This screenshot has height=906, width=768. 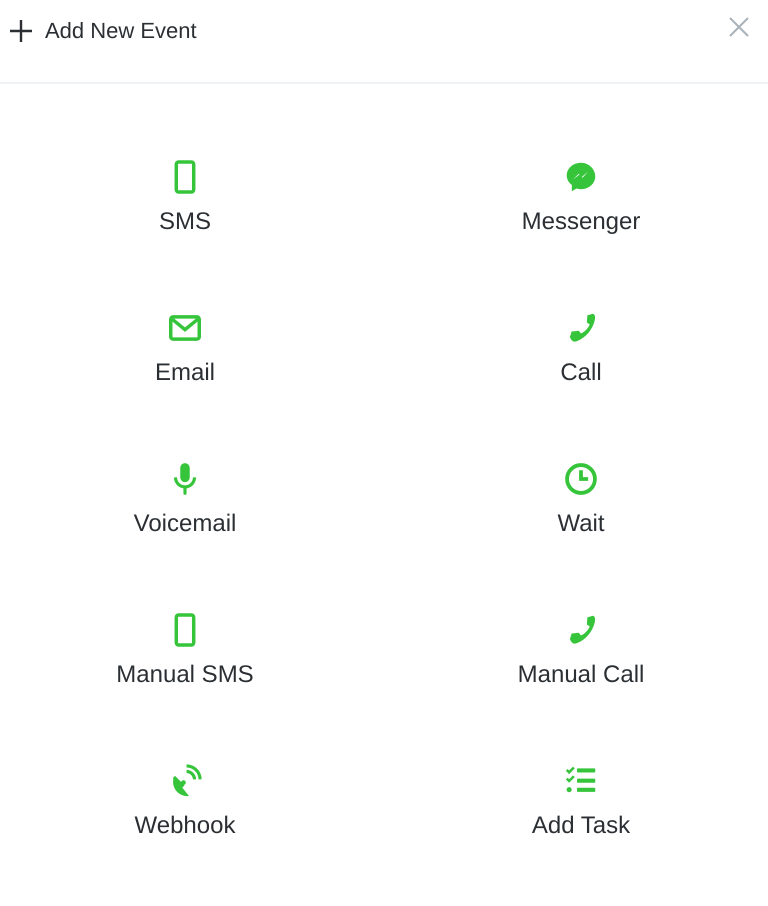 What do you see at coordinates (121, 31) in the screenshot?
I see `dialog-title: Add New Event` at bounding box center [121, 31].